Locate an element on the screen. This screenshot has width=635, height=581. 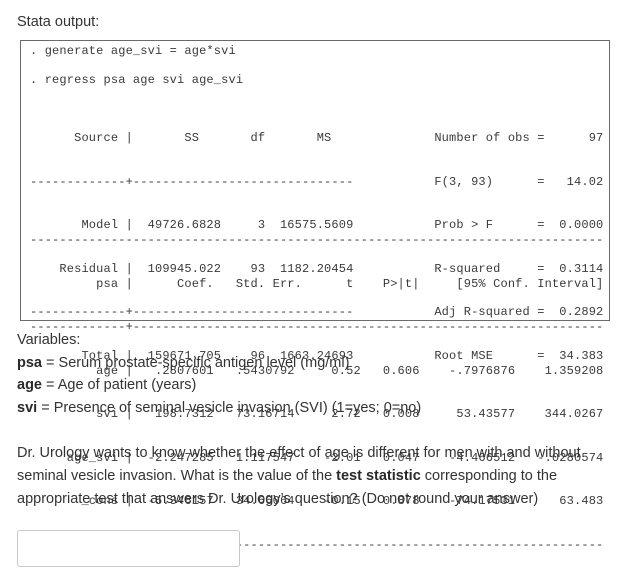
variables-title: Variables: is located at coordinates (49, 340).